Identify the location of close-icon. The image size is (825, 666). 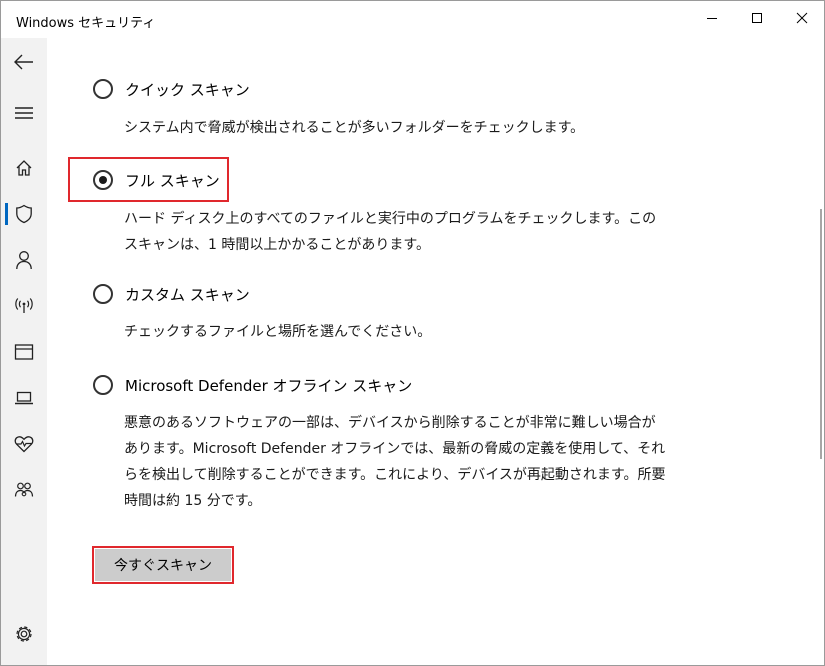
(802, 18).